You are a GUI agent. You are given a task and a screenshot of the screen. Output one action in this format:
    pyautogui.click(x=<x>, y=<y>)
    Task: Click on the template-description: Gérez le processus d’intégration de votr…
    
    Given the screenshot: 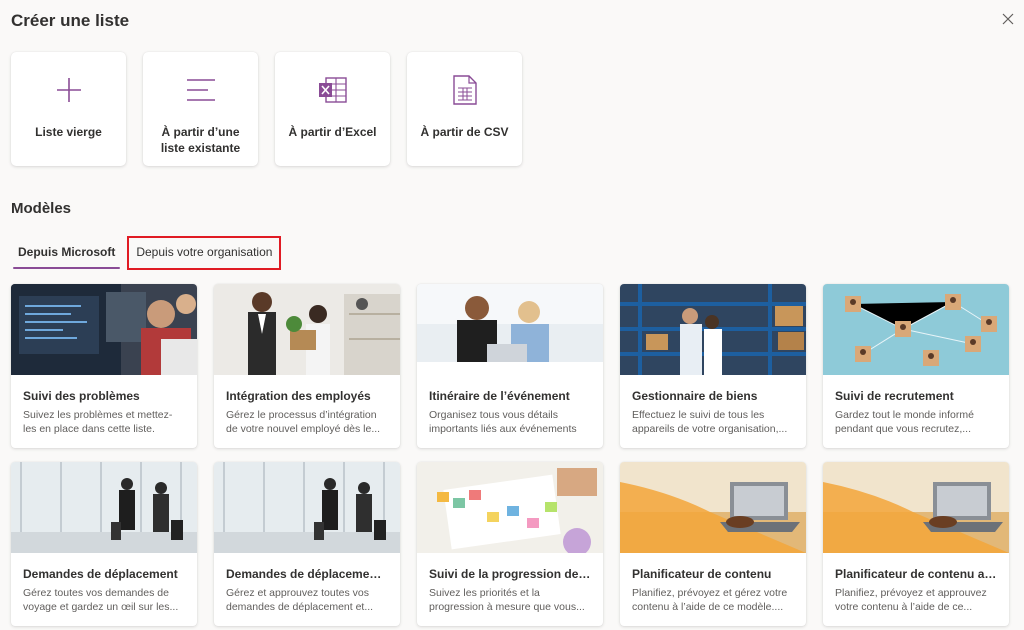 What is the action you would take?
    pyautogui.click(x=303, y=422)
    